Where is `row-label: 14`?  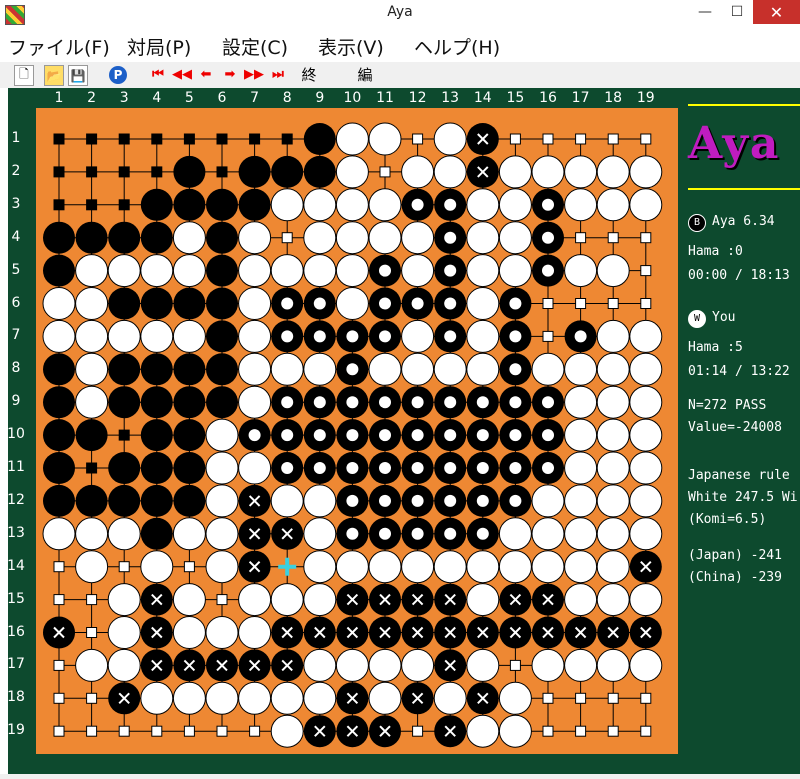 row-label: 14 is located at coordinates (16, 565).